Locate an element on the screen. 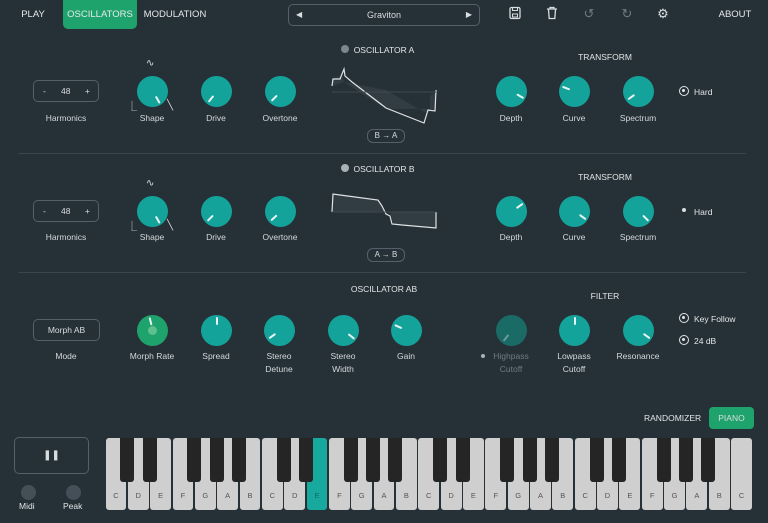 This screenshot has width=768, height=523. hard-radio-a is located at coordinates (684, 91).